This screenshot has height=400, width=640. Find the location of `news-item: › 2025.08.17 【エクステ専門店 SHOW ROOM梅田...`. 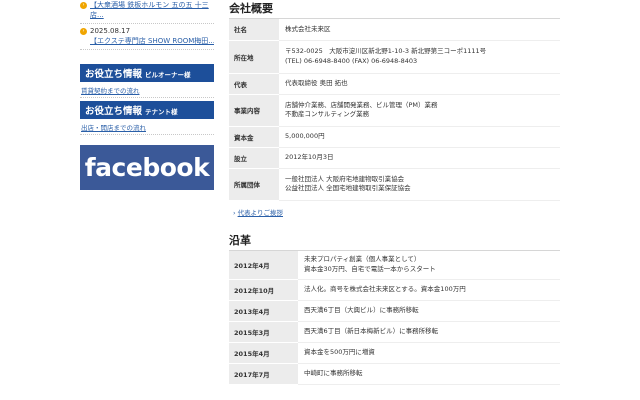

news-item: › 2025.08.17 【エクステ専門店 SHOW ROOM梅田... is located at coordinates (147, 37).